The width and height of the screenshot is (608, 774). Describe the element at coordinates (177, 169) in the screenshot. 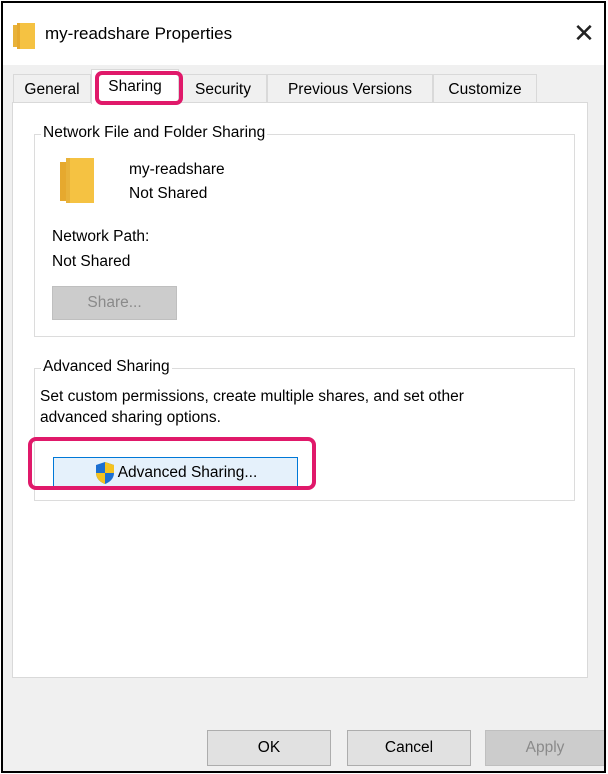

I see `folder-name: my-readshare` at that location.